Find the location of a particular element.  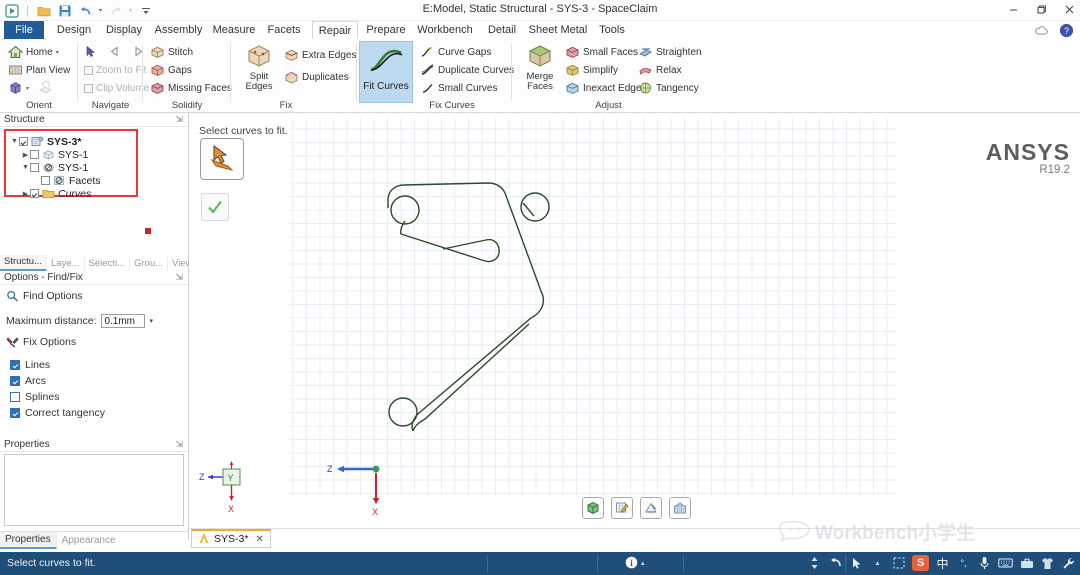

tab-workbench: Workbench is located at coordinates (445, 30).